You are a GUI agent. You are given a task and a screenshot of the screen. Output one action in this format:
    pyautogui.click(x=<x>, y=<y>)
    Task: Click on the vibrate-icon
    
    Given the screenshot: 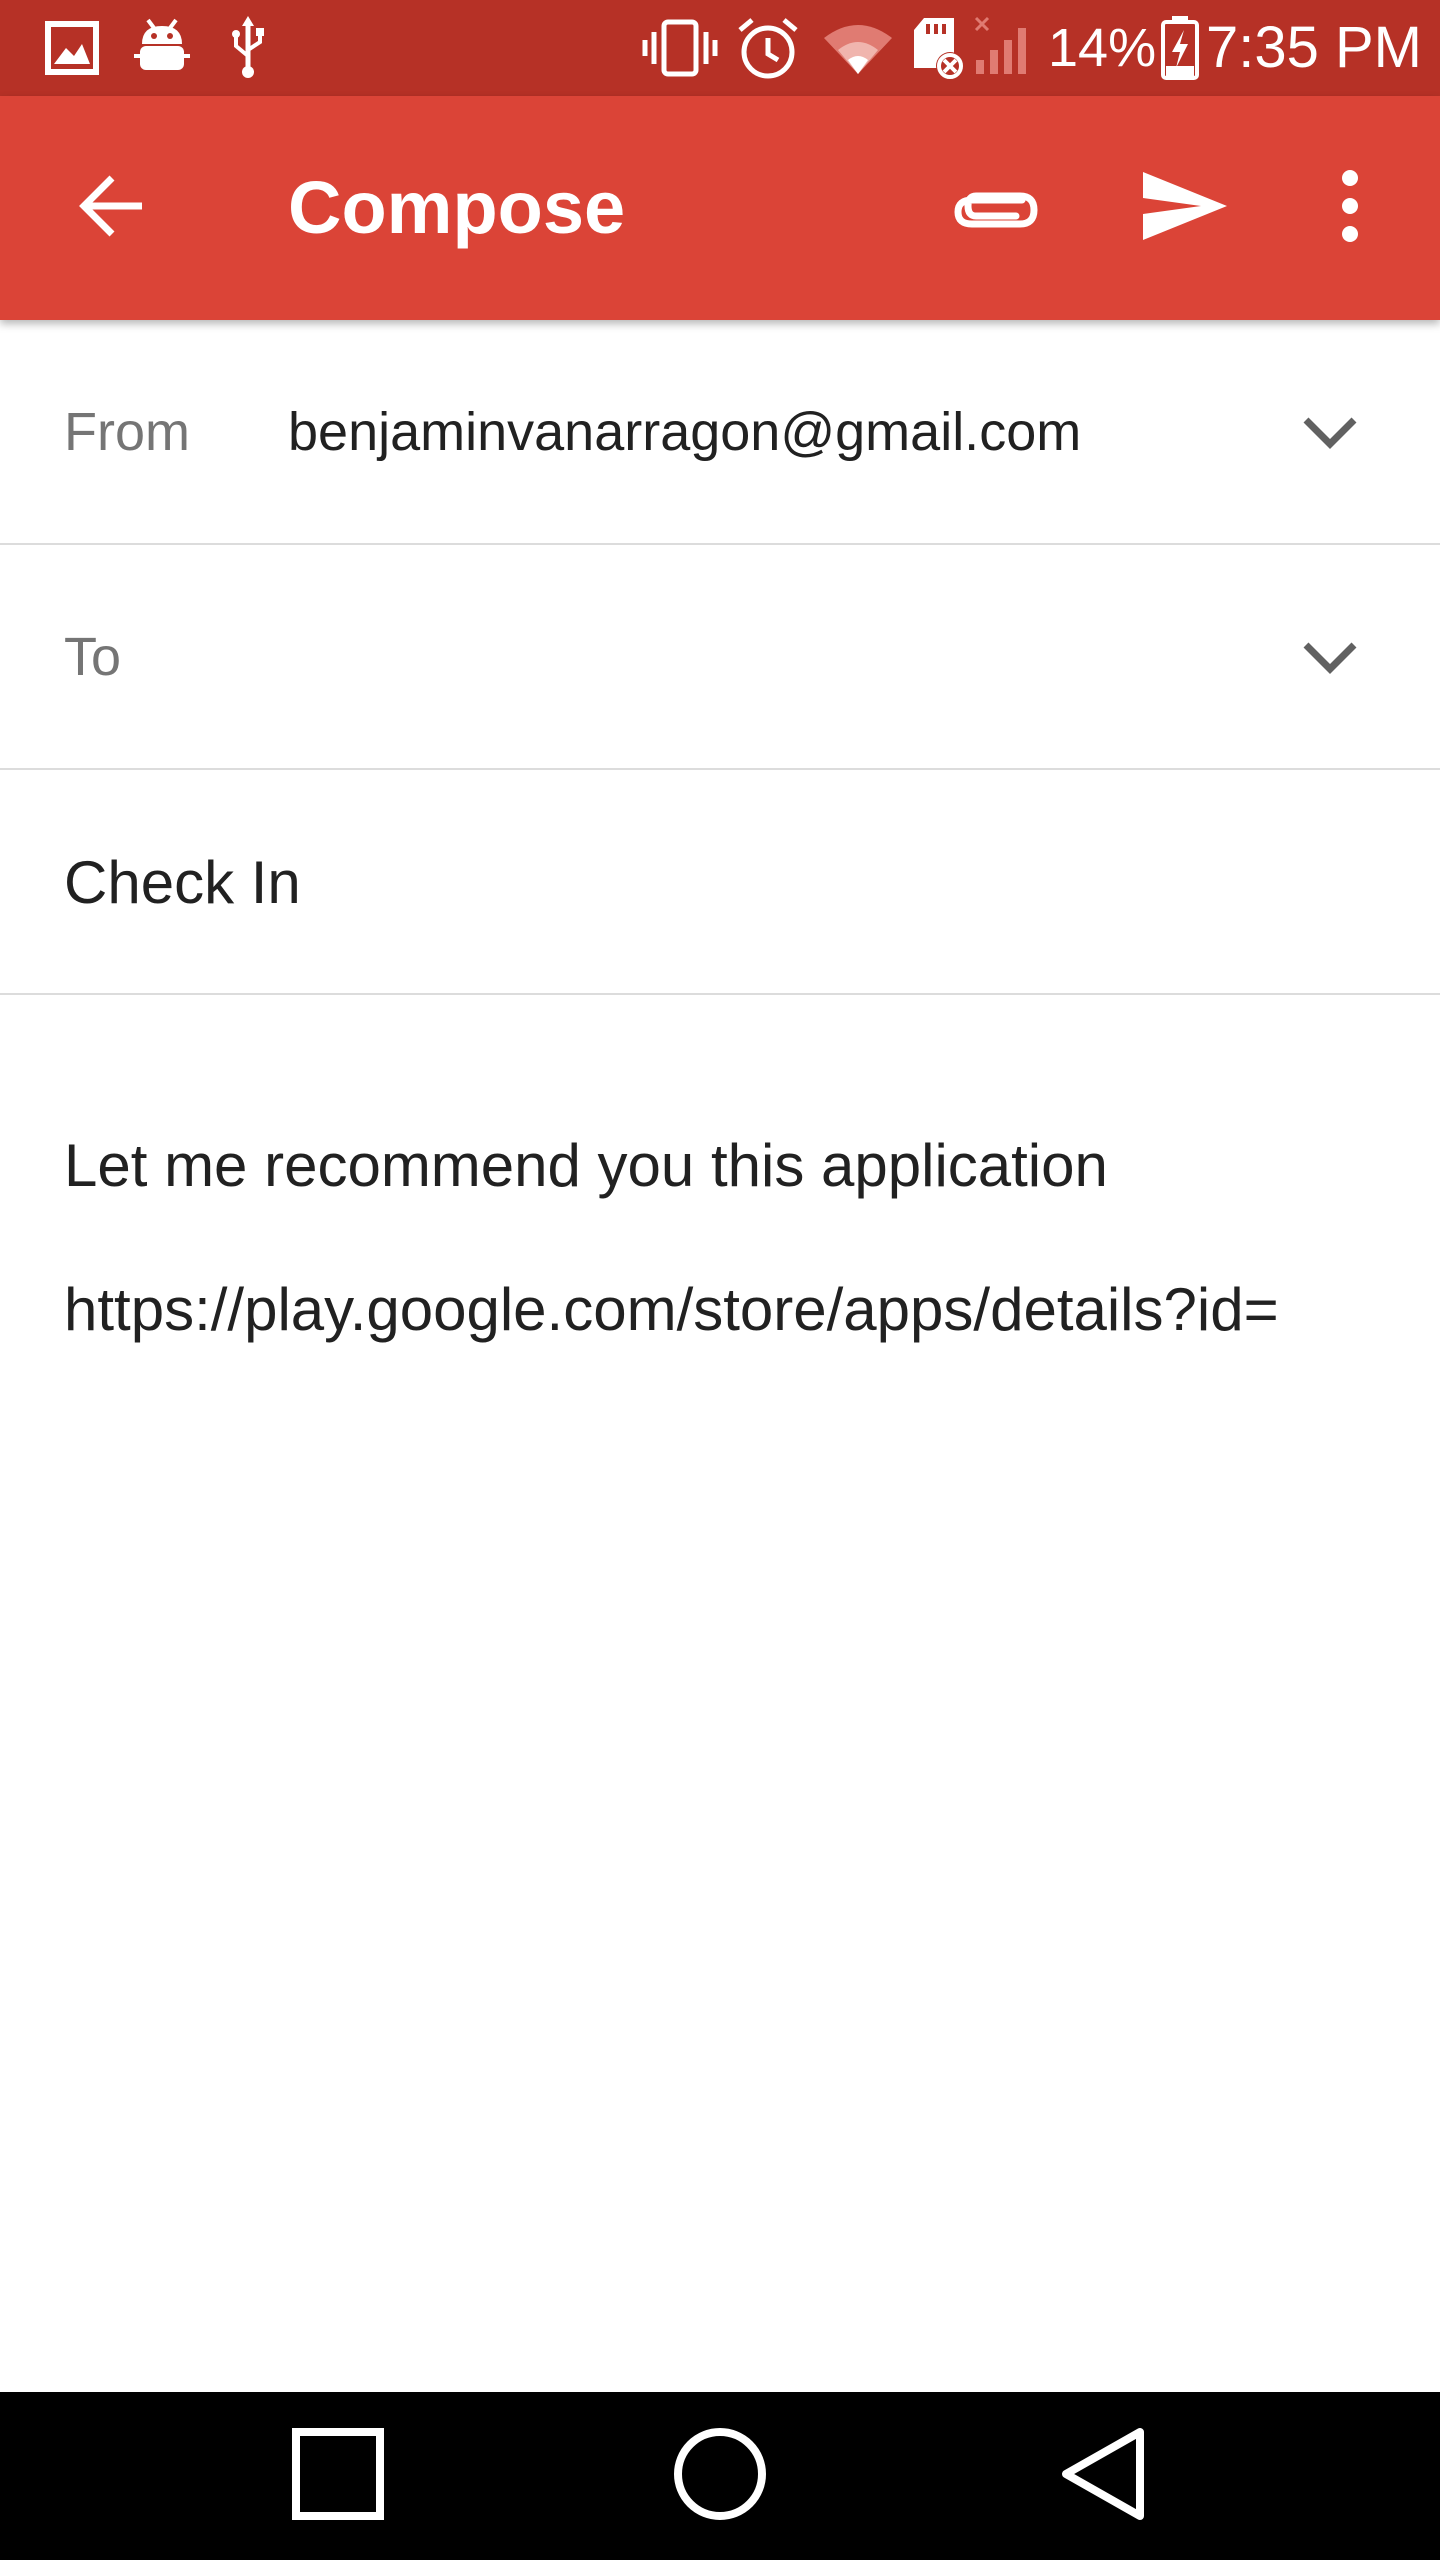 What is the action you would take?
    pyautogui.click(x=680, y=48)
    